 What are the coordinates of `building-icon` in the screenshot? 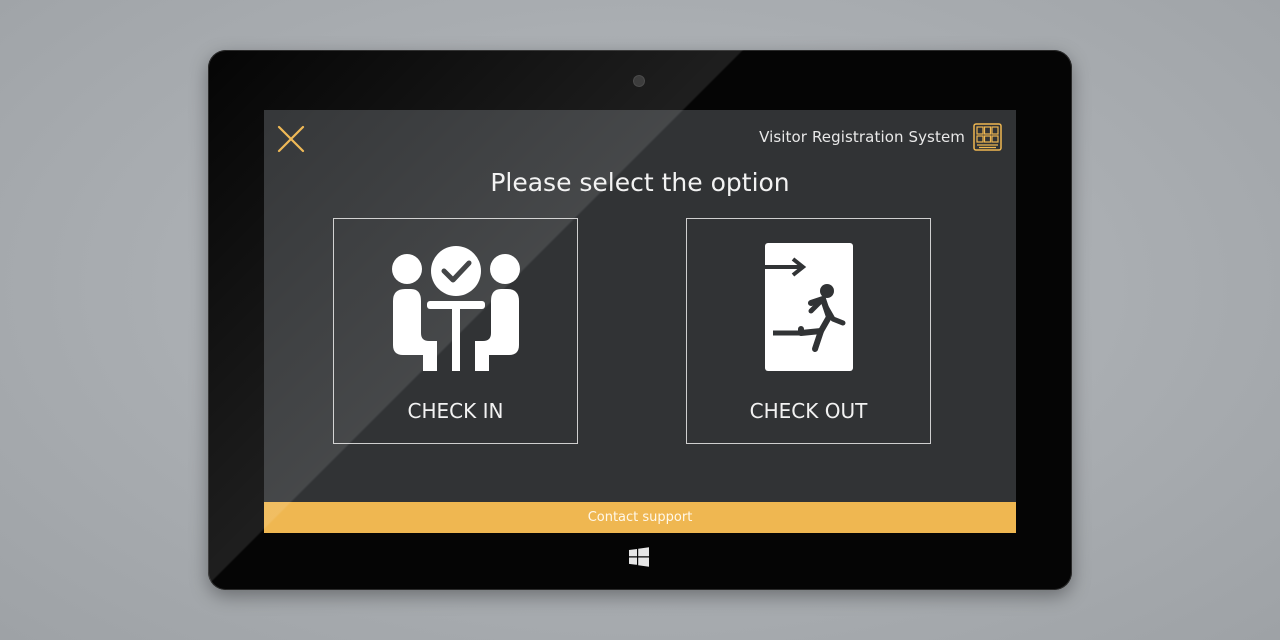 It's located at (987, 137).